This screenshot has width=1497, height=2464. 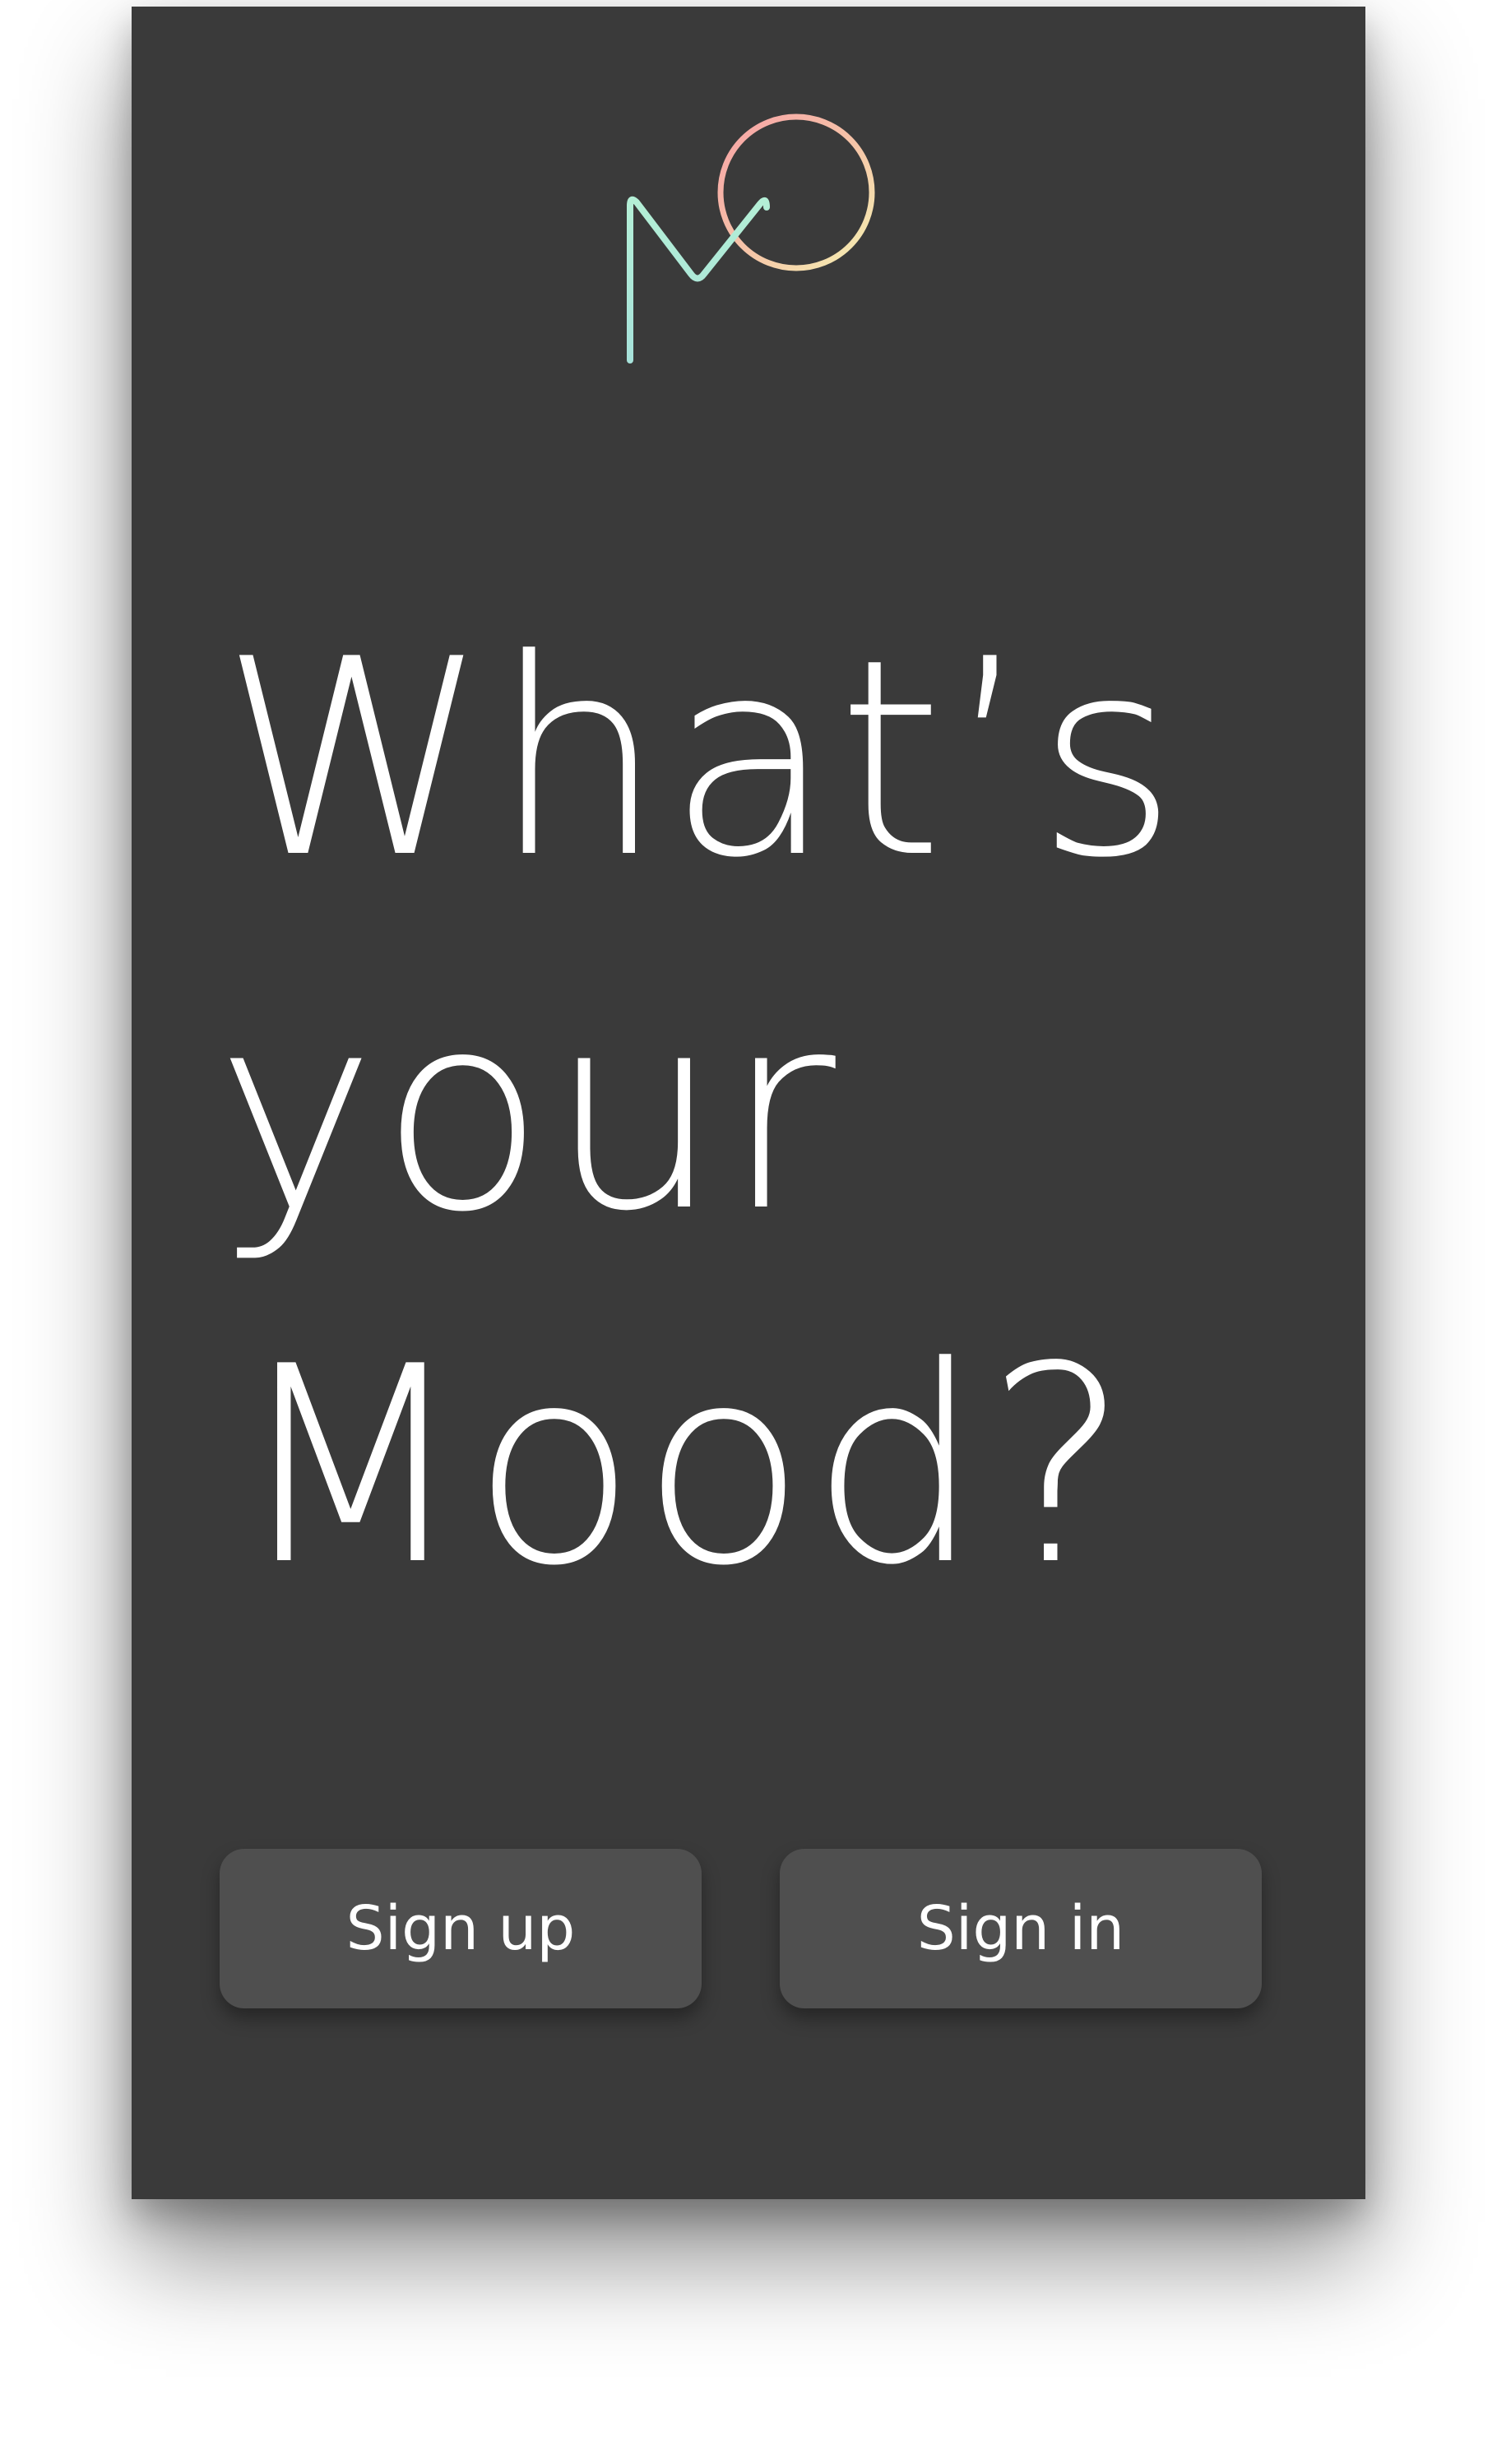 What do you see at coordinates (528, 1113) in the screenshot?
I see `headline-line-2: your` at bounding box center [528, 1113].